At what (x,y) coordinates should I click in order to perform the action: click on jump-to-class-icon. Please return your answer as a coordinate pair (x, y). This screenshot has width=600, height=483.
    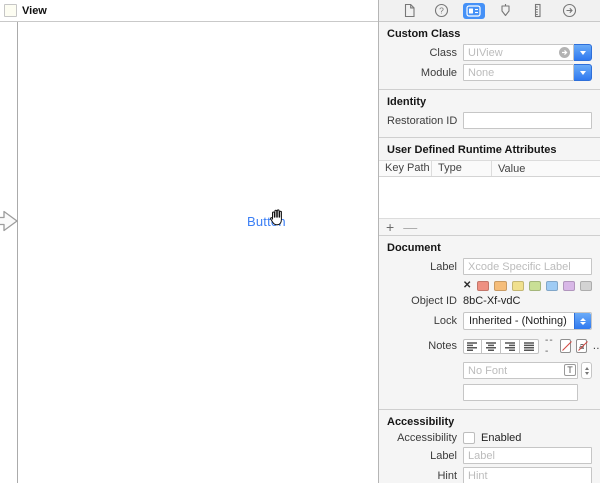
    Looking at the image, I should click on (564, 52).